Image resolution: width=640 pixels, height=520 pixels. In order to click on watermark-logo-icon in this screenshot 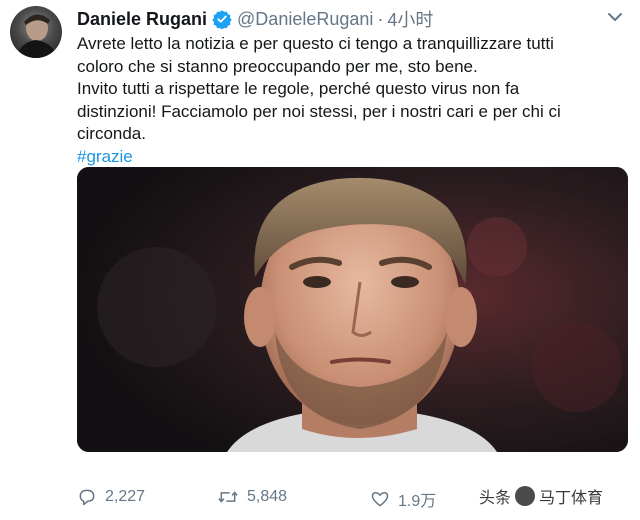, I will do `click(525, 496)`.